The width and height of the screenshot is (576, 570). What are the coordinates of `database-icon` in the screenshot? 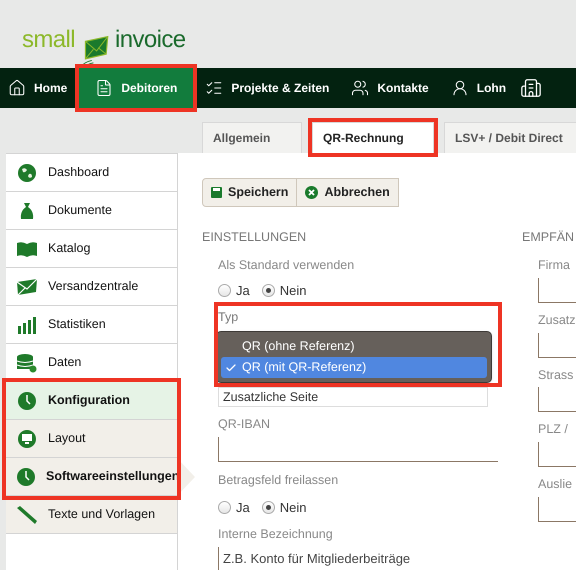 It's located at (27, 362).